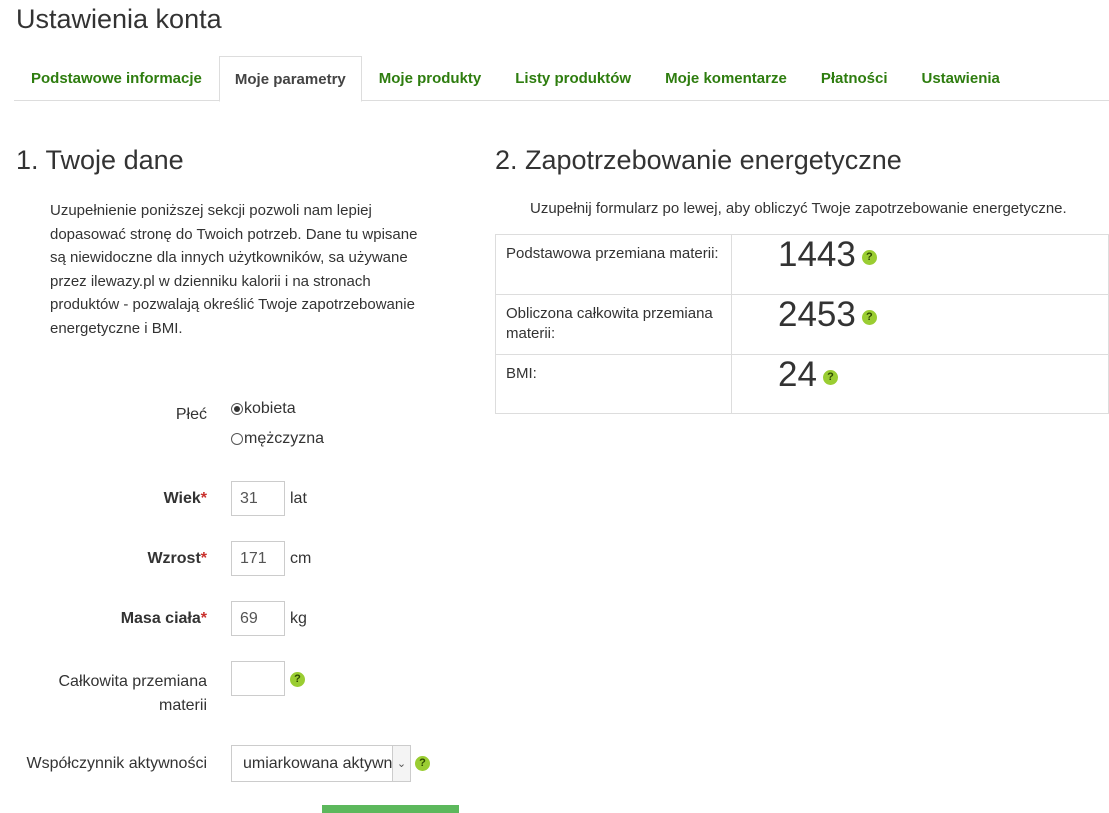 This screenshot has height=813, width=1109. I want to click on chevron-down-icon: ⌄, so click(401, 763).